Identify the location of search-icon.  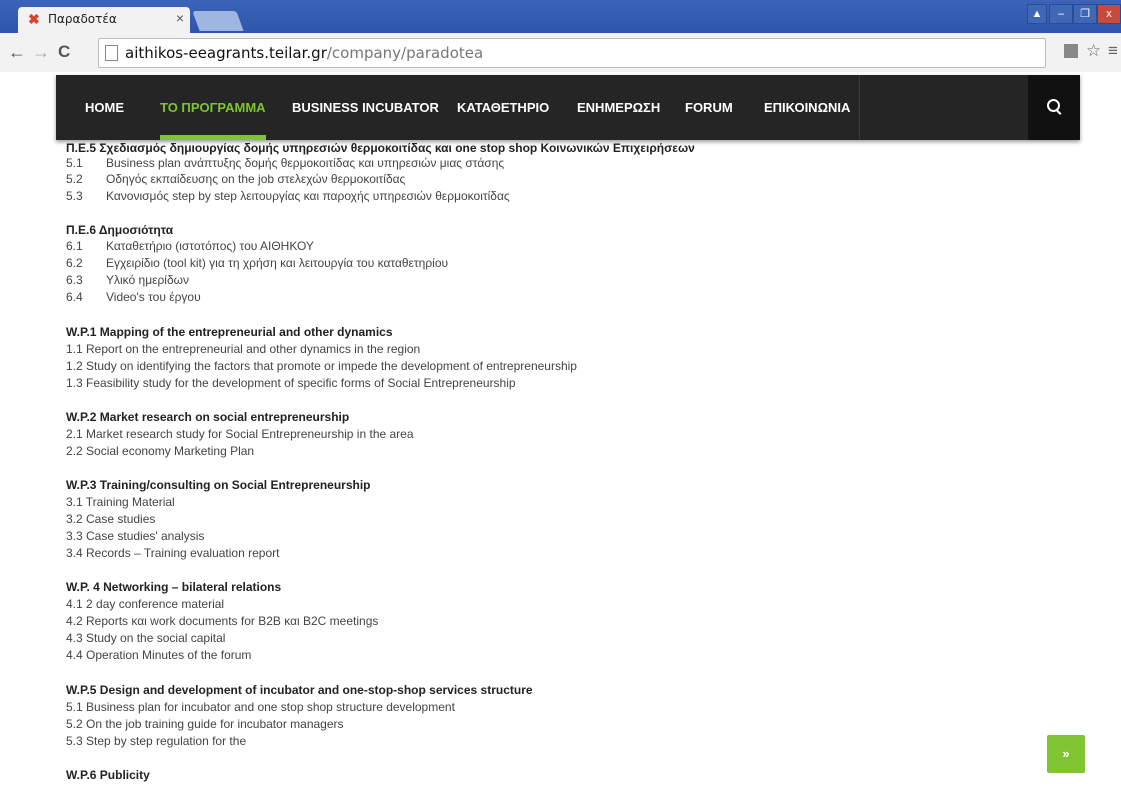
(1053, 105).